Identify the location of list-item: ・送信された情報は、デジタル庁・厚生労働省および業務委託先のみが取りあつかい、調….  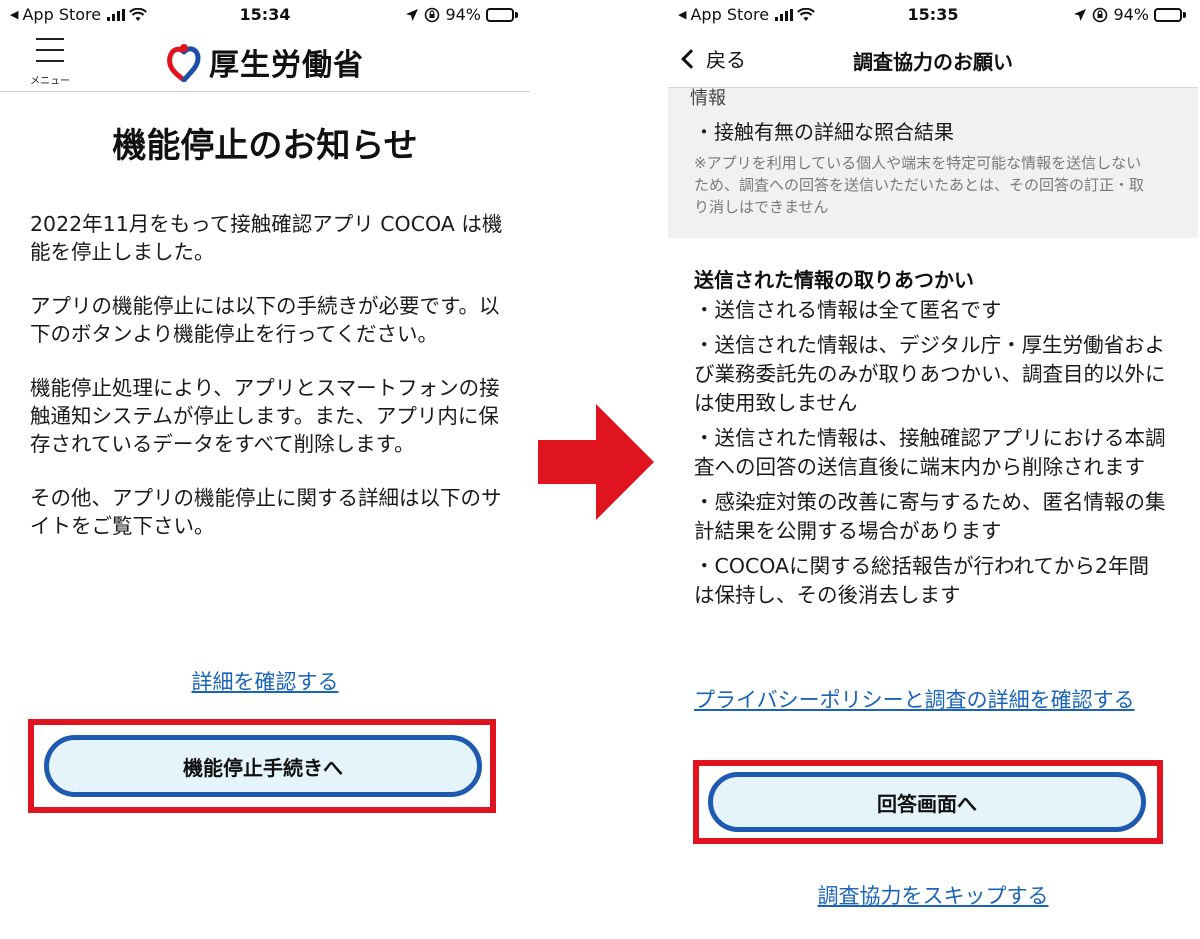
(930, 374).